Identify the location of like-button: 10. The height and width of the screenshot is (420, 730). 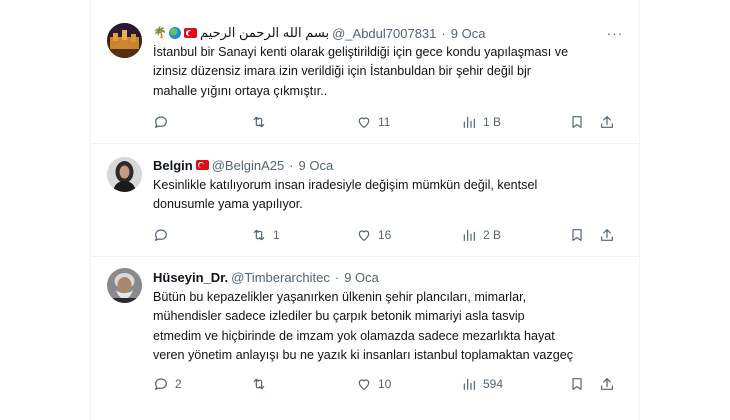
(373, 384).